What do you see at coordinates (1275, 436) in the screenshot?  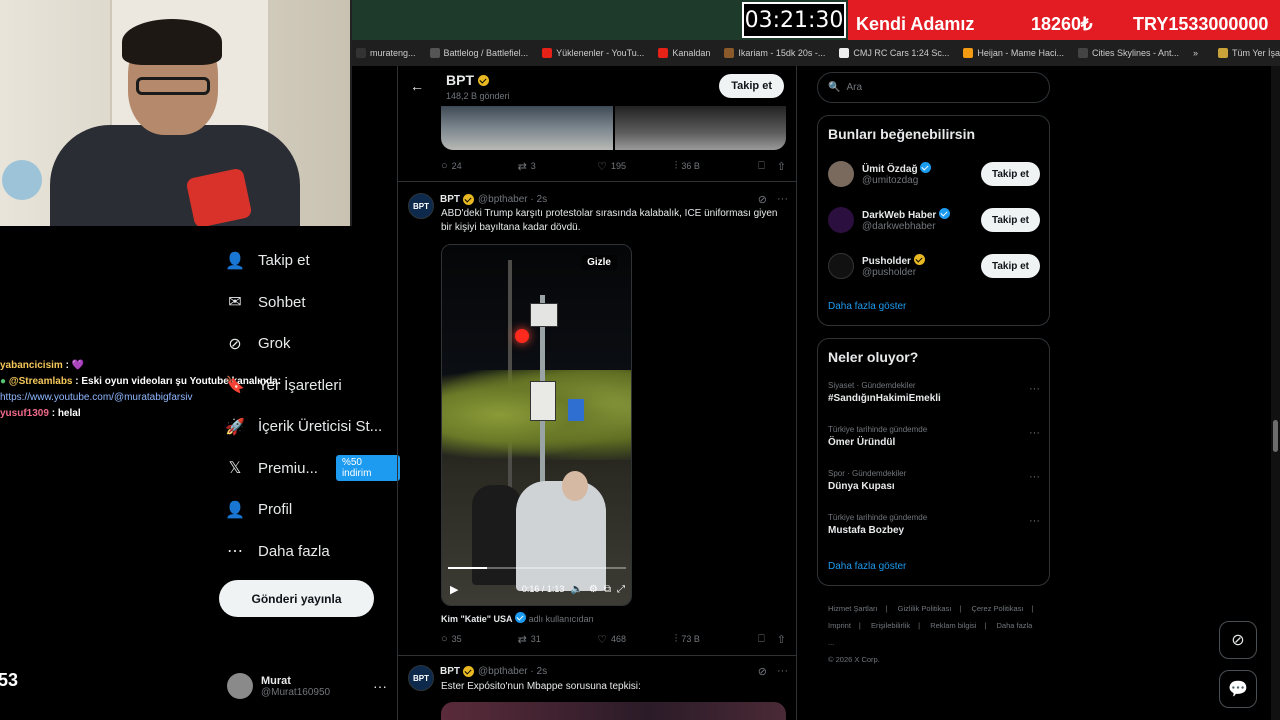 I see `scrollbar-thumb` at bounding box center [1275, 436].